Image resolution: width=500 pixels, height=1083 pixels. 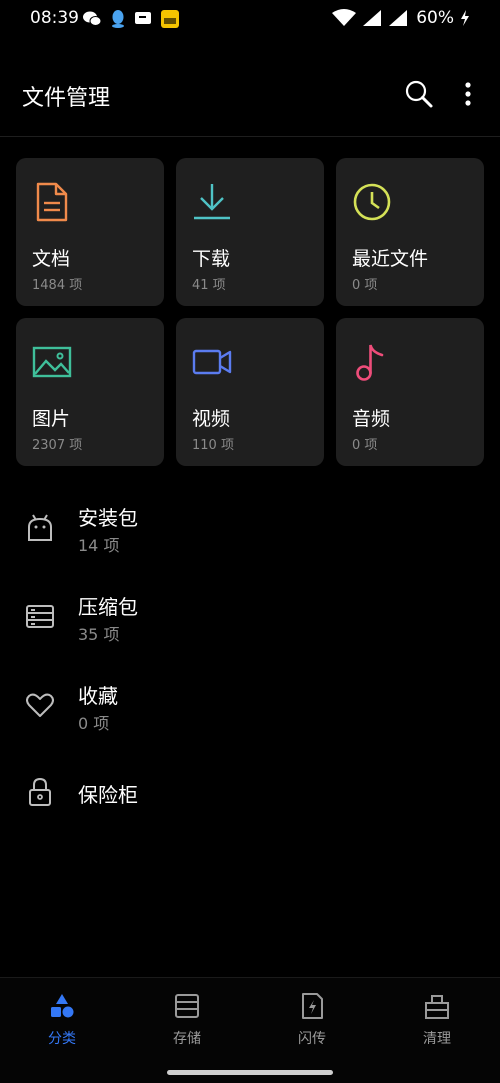 What do you see at coordinates (108, 607) in the screenshot?
I see `list-item-label: 压缩包` at bounding box center [108, 607].